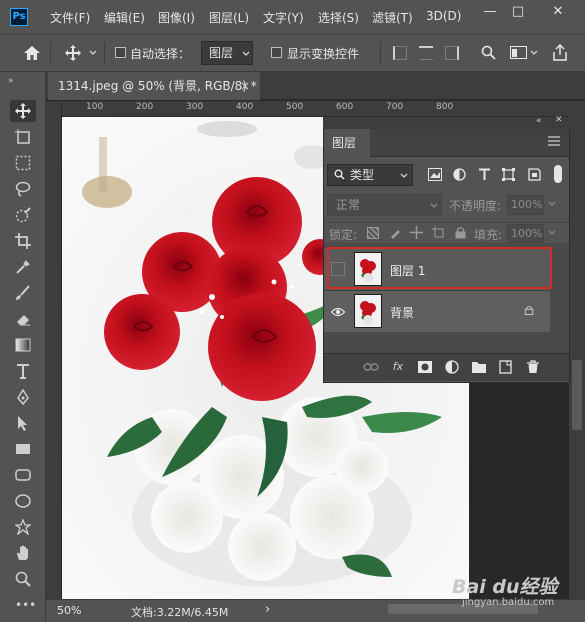  I want to click on rectangle-tool, so click(23, 449).